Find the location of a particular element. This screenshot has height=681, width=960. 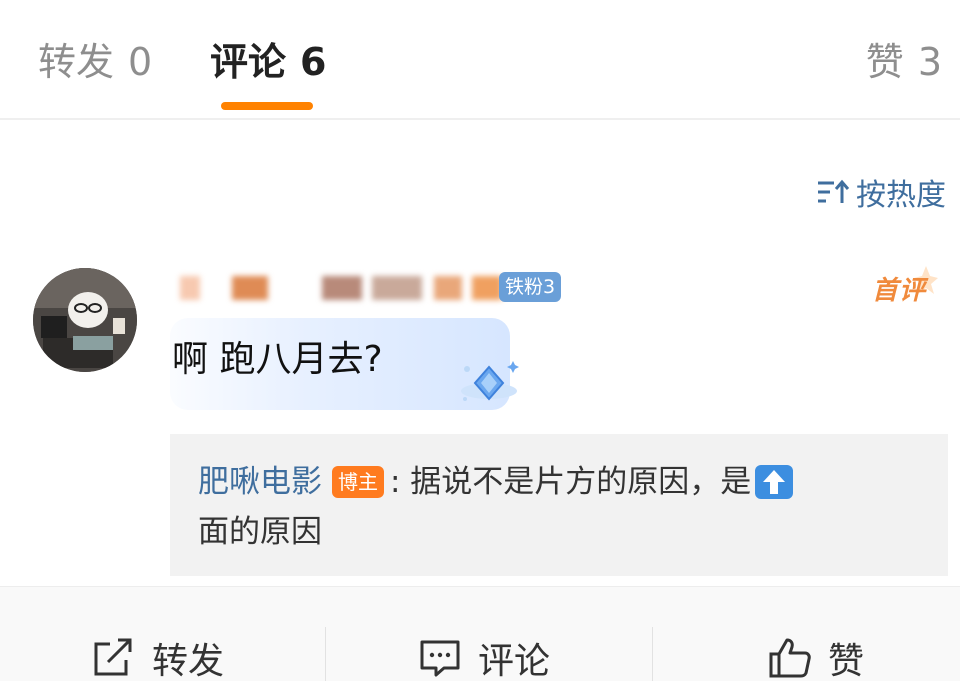

reply-text: : 据说不是片方的原因，是 is located at coordinates (571, 482).